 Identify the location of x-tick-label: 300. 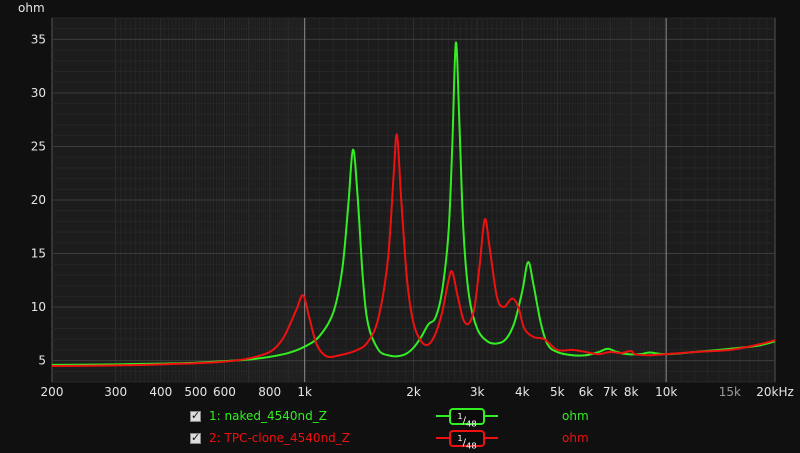
(115, 392).